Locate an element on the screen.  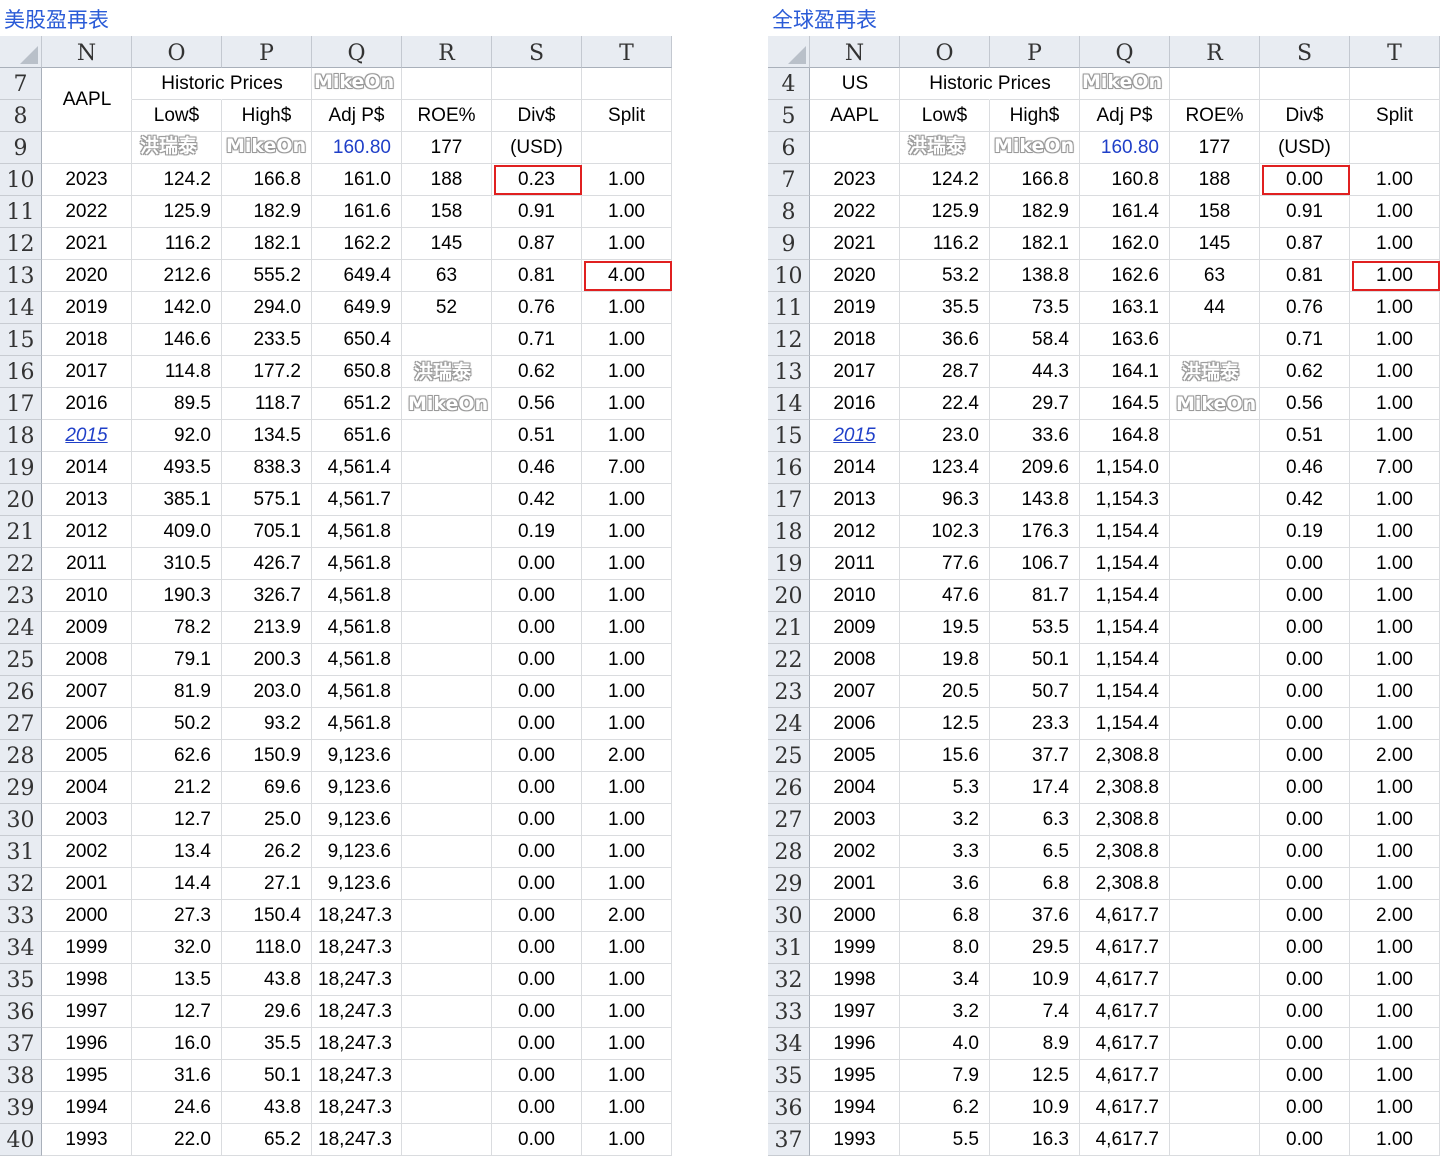
row-header: 35 is located at coordinates (21, 980).